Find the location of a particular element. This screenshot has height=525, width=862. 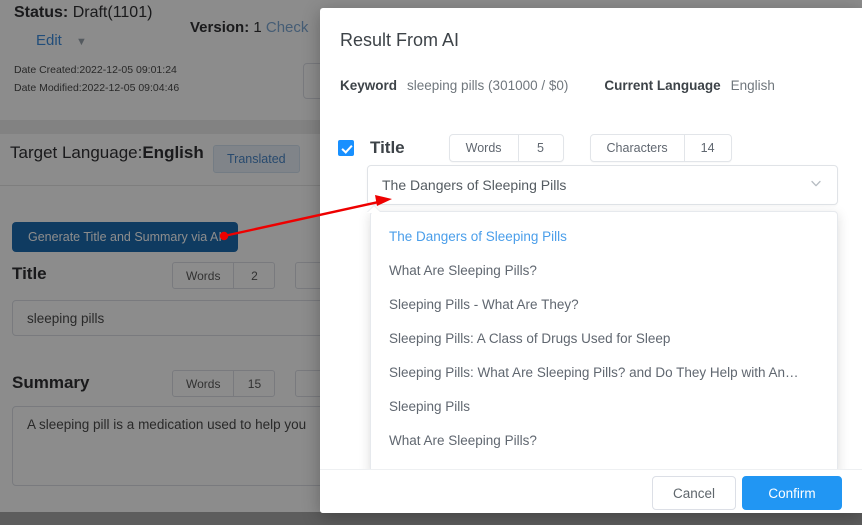

title-characters-pill: Characters 14 is located at coordinates (660, 148).